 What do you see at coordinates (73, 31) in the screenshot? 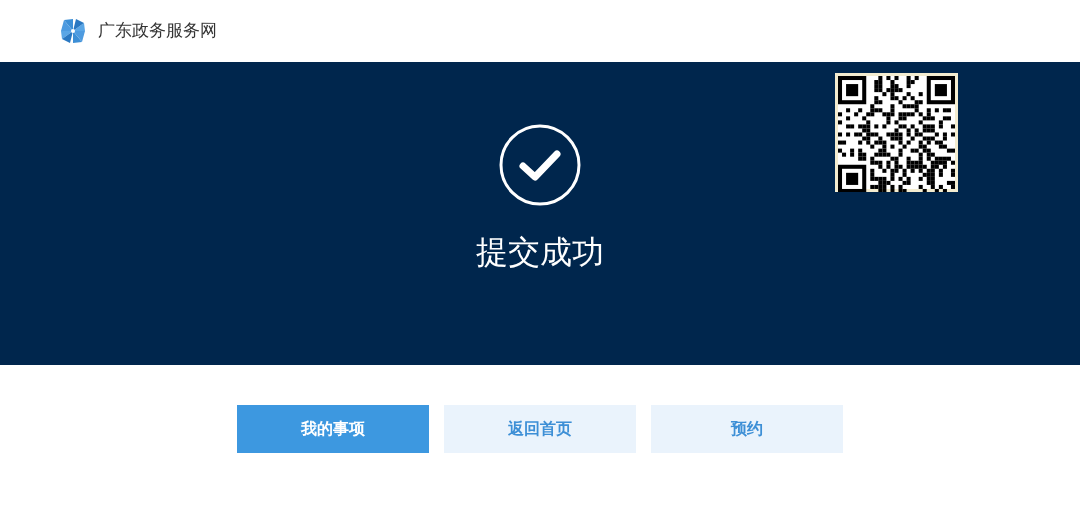
I see `logo-icon` at bounding box center [73, 31].